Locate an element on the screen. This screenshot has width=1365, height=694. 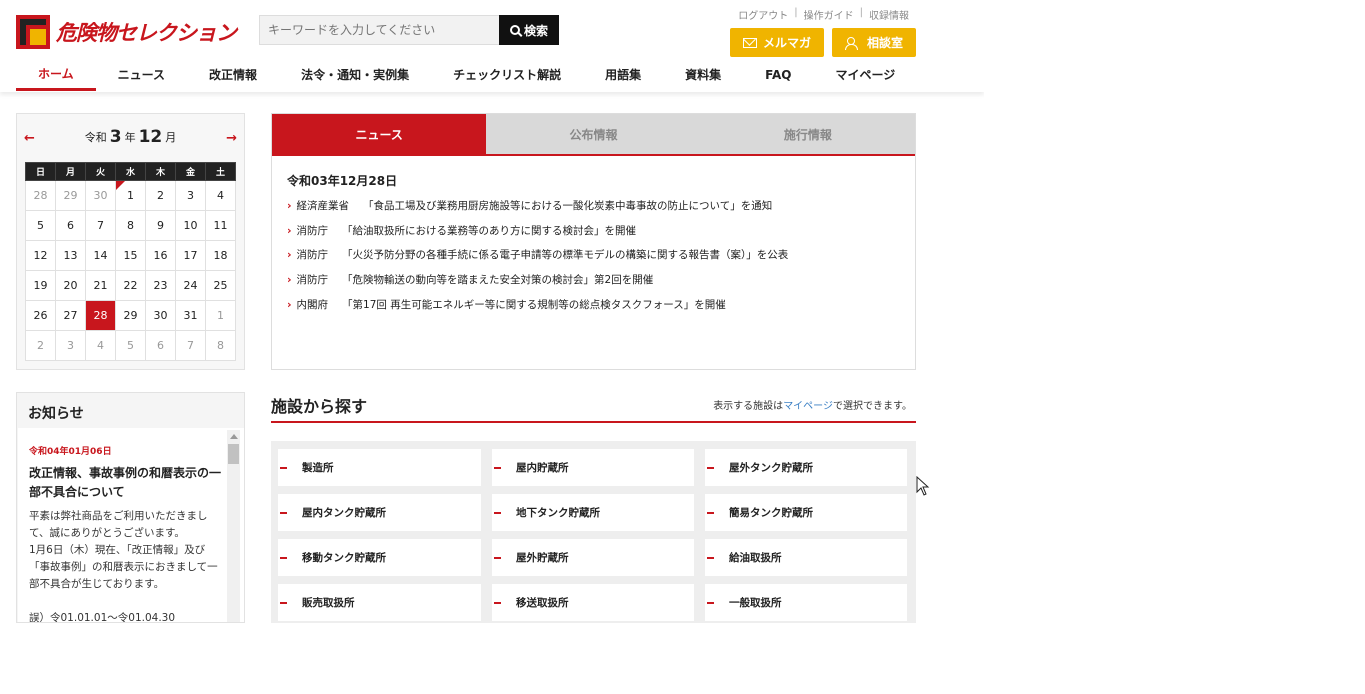
calendar-day: 16 is located at coordinates (160, 255).